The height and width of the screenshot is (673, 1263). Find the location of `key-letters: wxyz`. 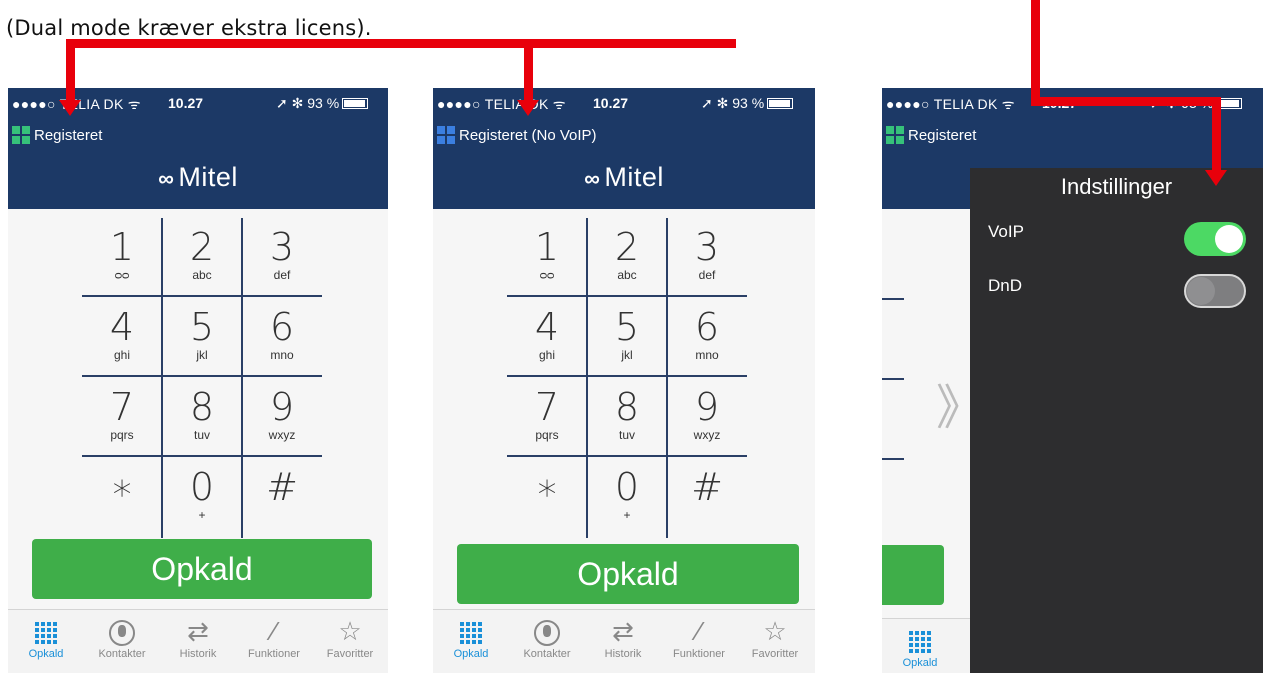

key-letters: wxyz is located at coordinates (707, 435).